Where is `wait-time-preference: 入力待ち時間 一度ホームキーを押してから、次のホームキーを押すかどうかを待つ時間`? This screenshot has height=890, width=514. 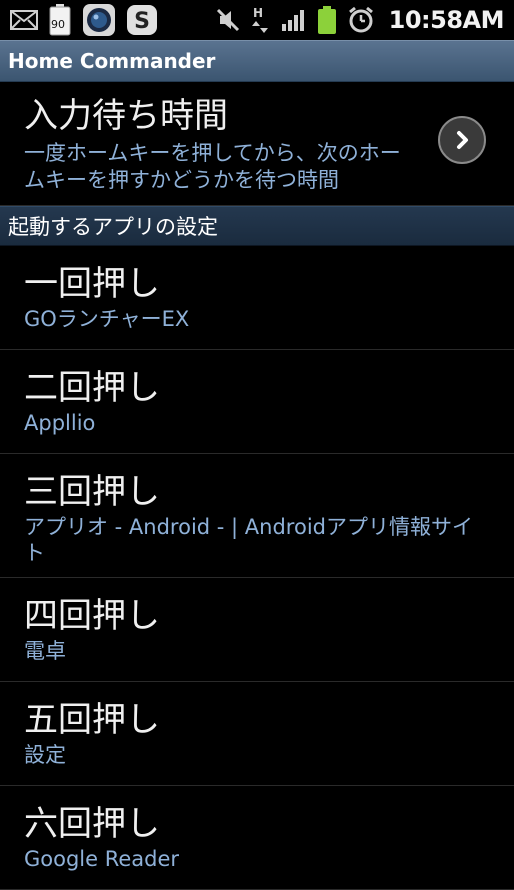
wait-time-preference: 入力待ち時間 一度ホームキーを押してから、次のホームキーを押すかどうかを待つ時間 is located at coordinates (257, 144).